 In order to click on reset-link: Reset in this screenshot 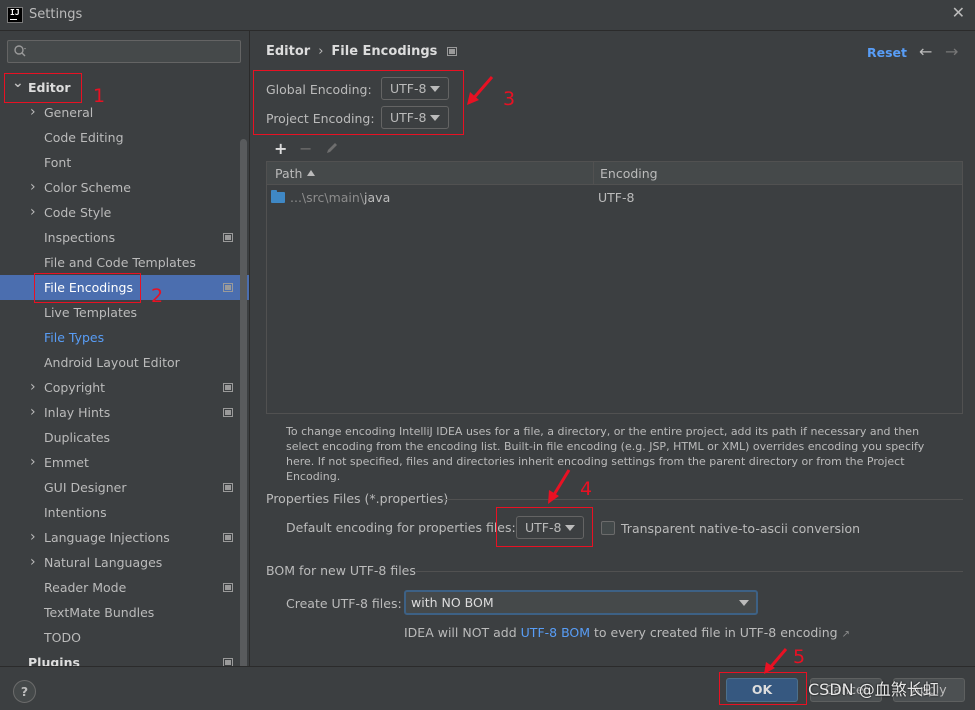, I will do `click(887, 52)`.